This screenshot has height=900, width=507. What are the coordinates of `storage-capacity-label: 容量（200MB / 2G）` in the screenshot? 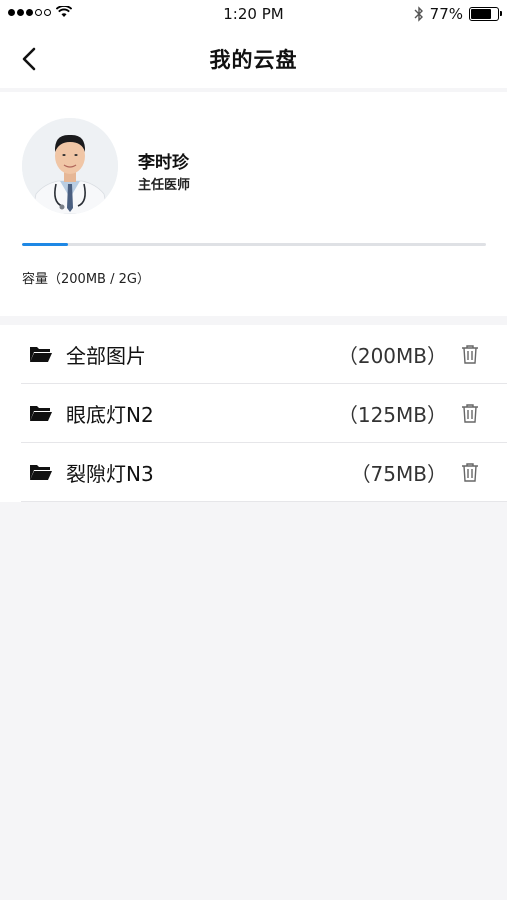 It's located at (86, 279).